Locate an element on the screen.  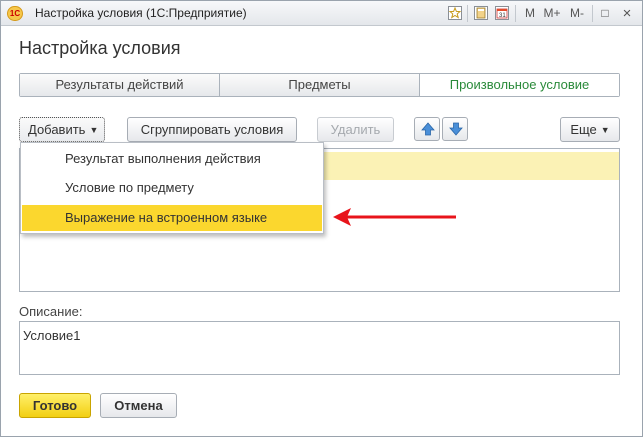
more-button-label: Еще is located at coordinates (583, 129).